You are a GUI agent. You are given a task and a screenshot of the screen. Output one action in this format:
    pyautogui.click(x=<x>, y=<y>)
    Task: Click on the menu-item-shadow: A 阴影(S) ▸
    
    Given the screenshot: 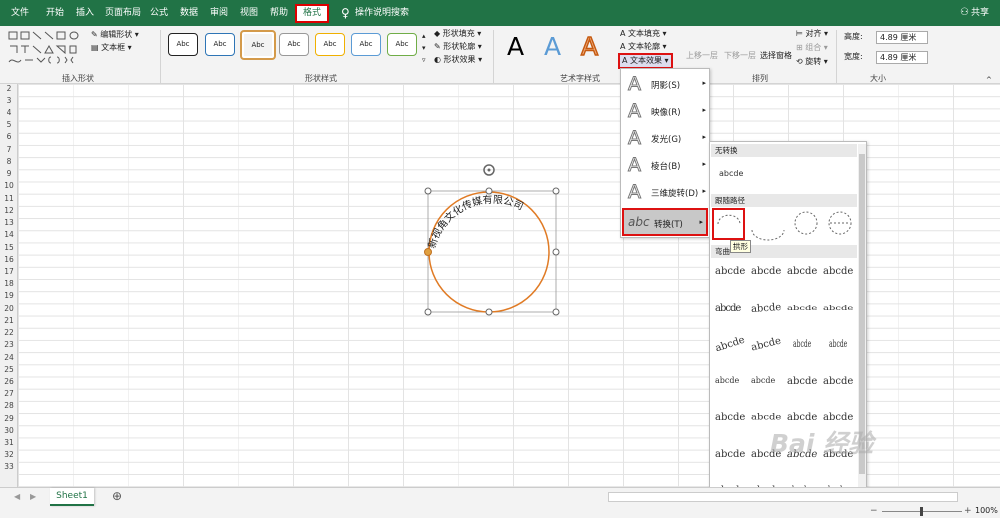 What is the action you would take?
    pyautogui.click(x=665, y=84)
    